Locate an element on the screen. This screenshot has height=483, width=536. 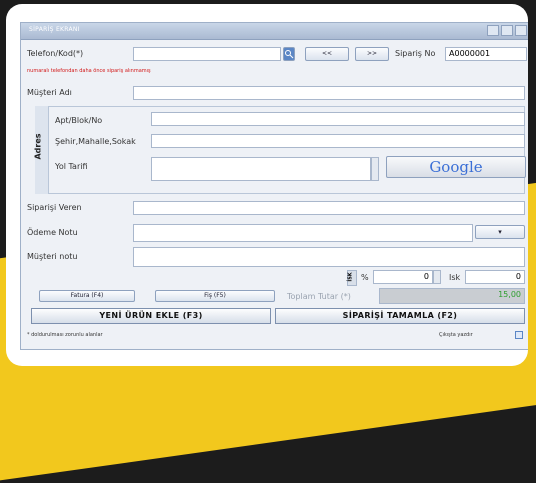
telefon-label: Telefon/Kod(*) is located at coordinates (55, 53).